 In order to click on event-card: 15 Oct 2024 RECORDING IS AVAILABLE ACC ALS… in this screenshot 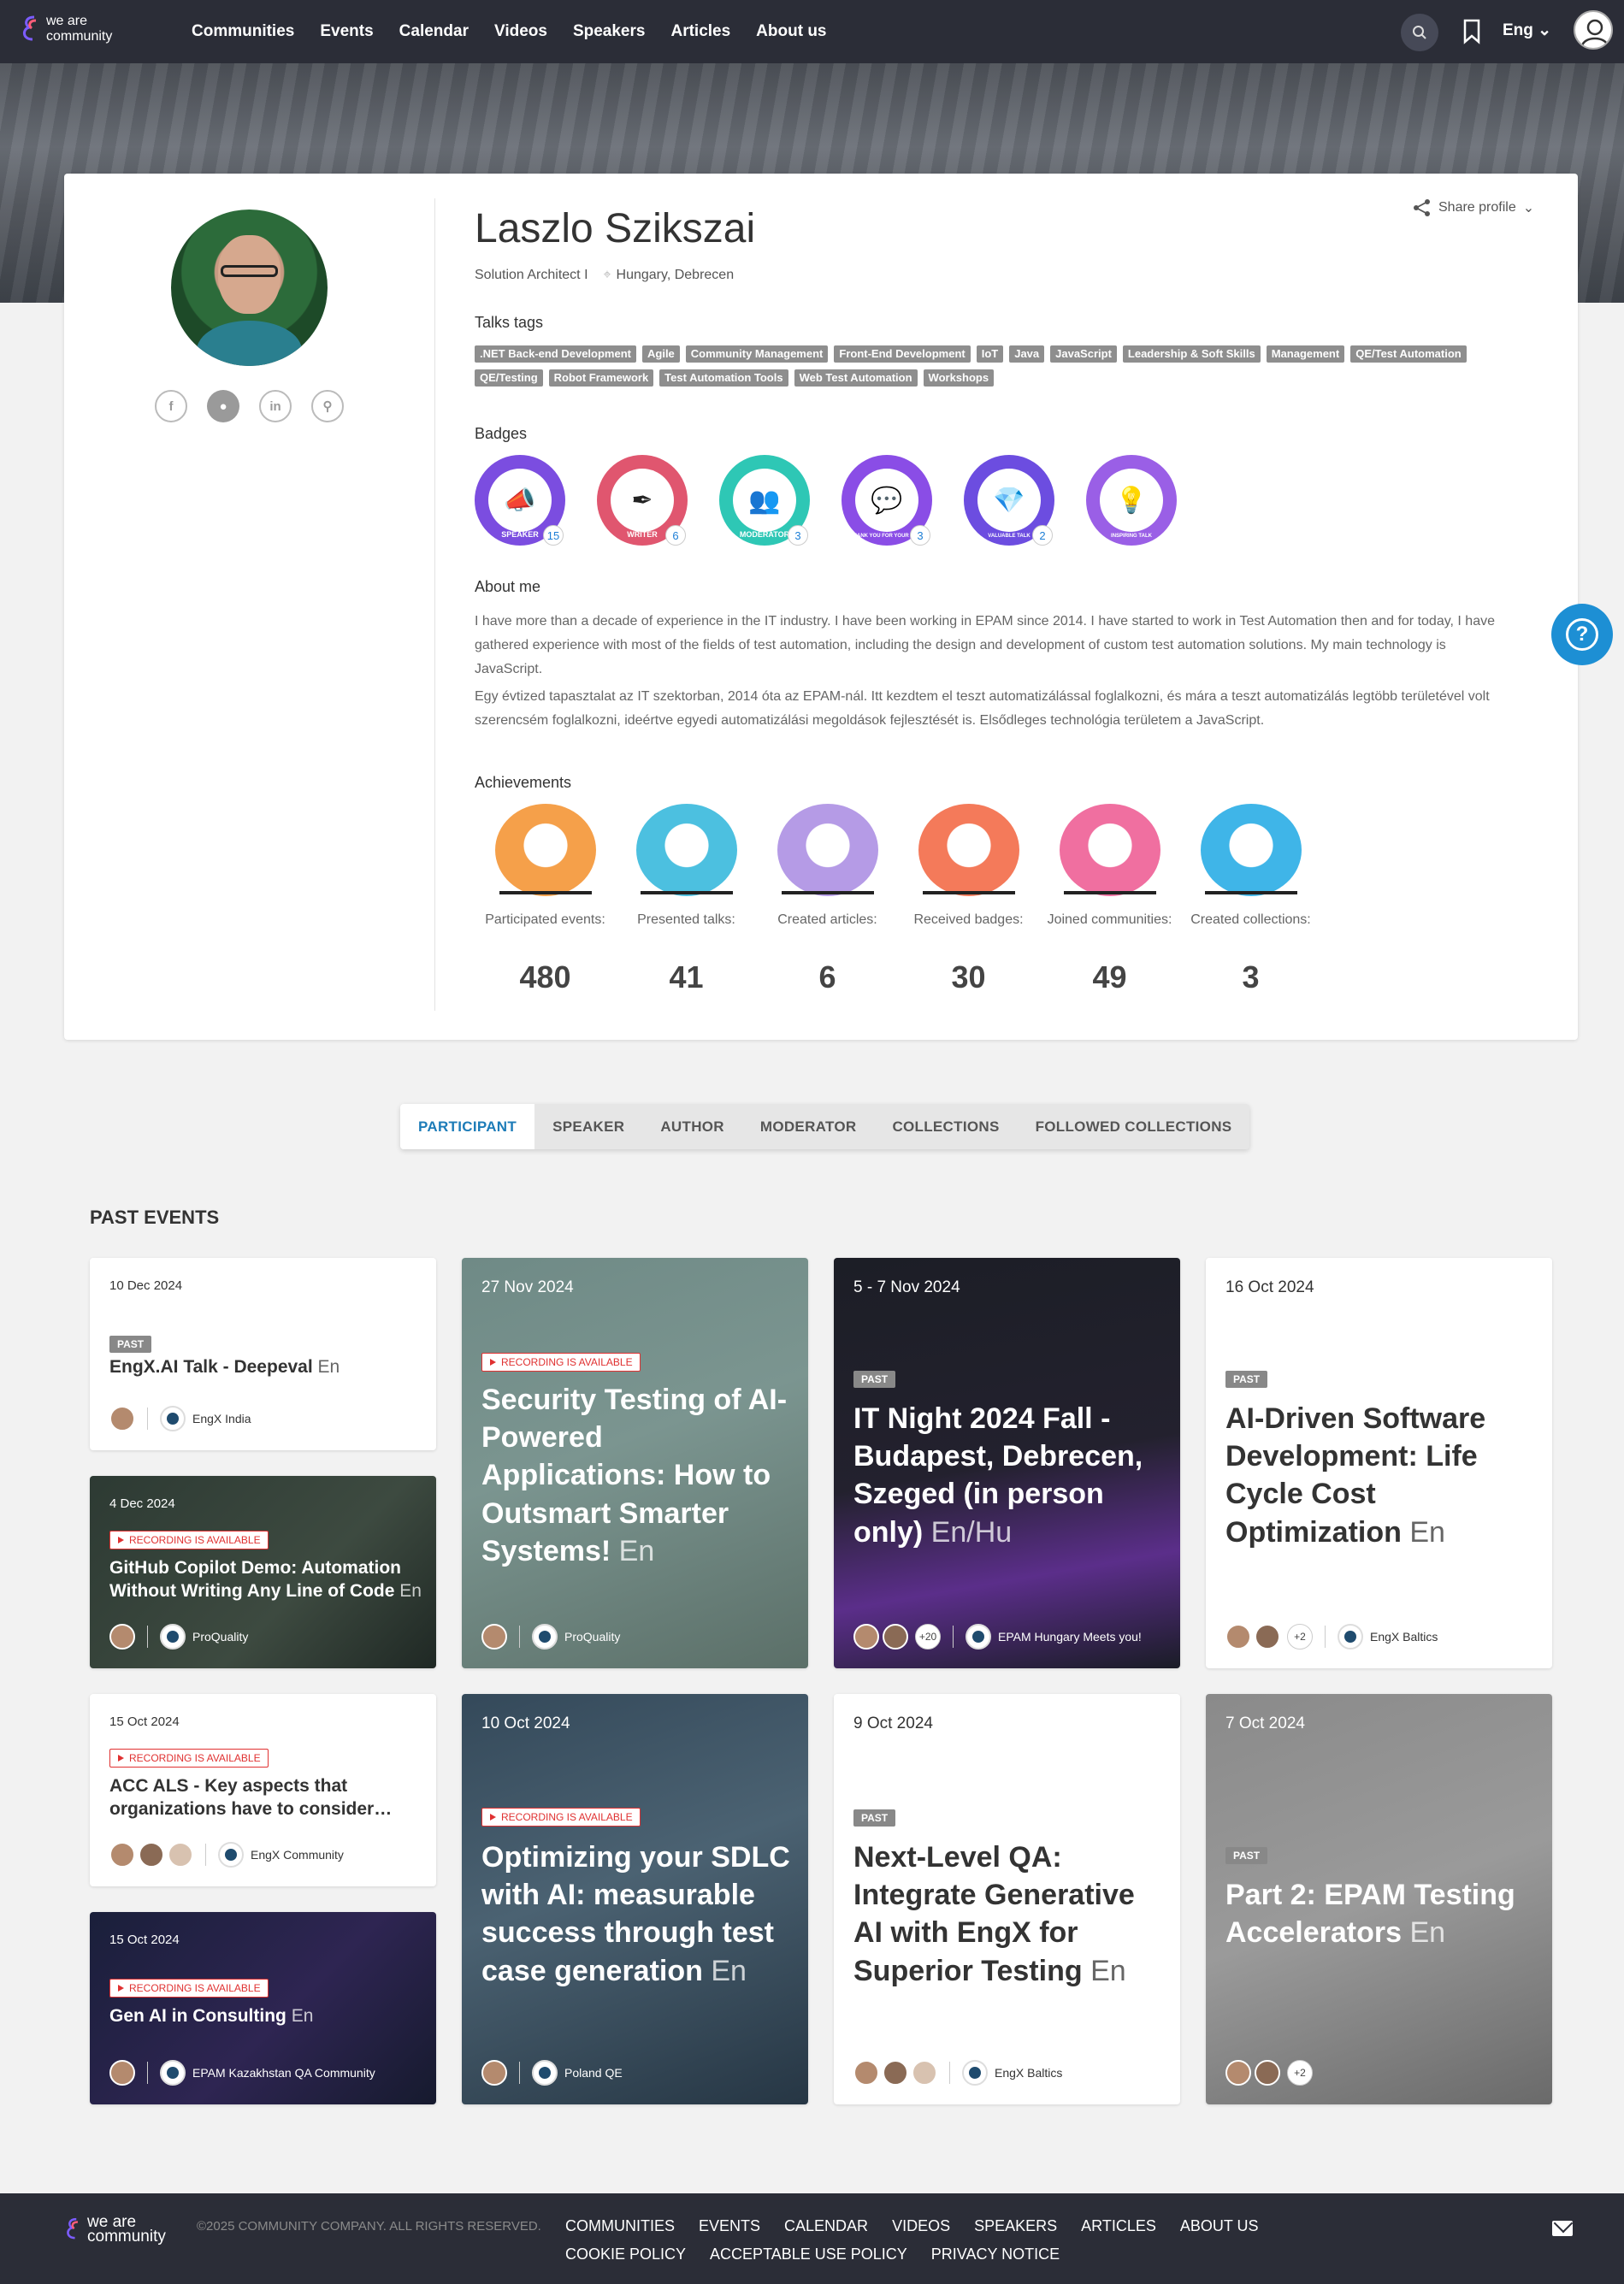, I will do `click(263, 1790)`.